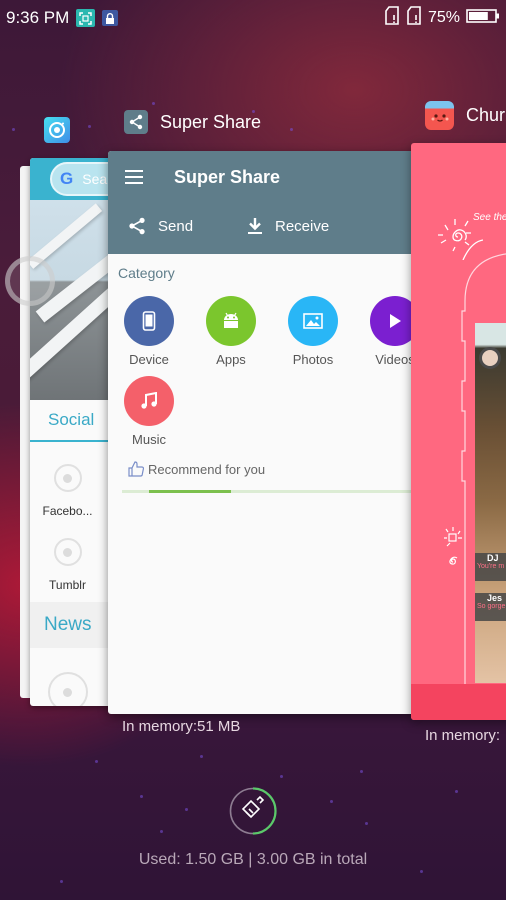 The width and height of the screenshot is (506, 900). I want to click on status-bar: 9:36 PM 75%, so click(253, 18).